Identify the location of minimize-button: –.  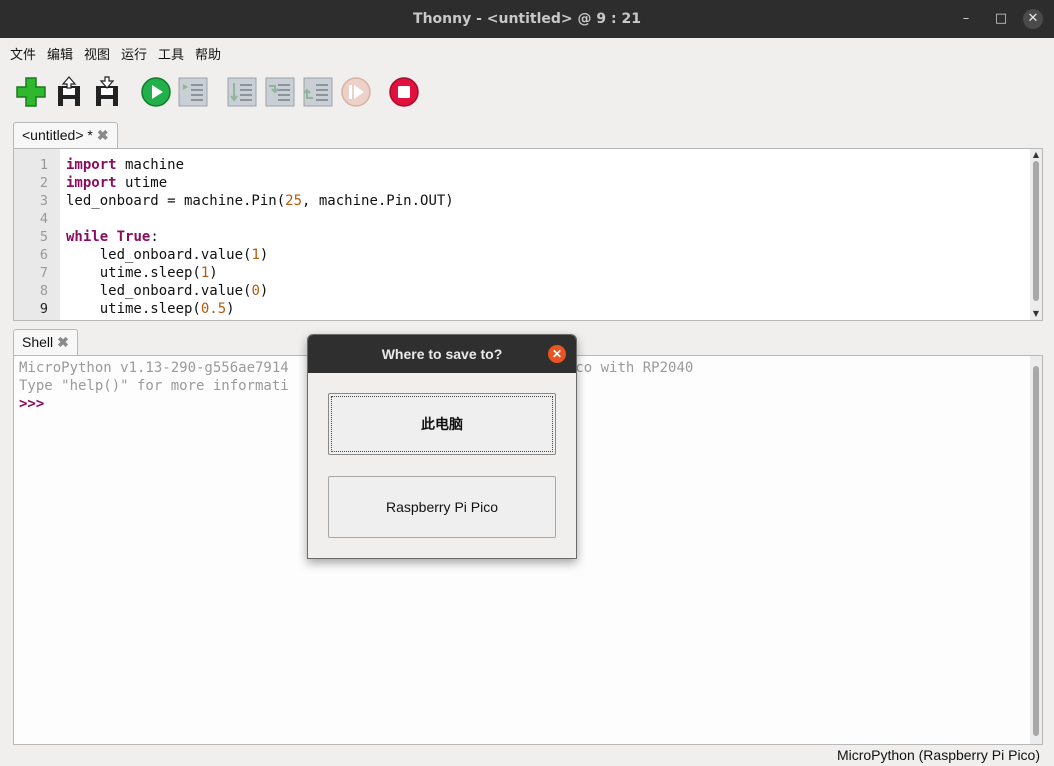
(966, 19).